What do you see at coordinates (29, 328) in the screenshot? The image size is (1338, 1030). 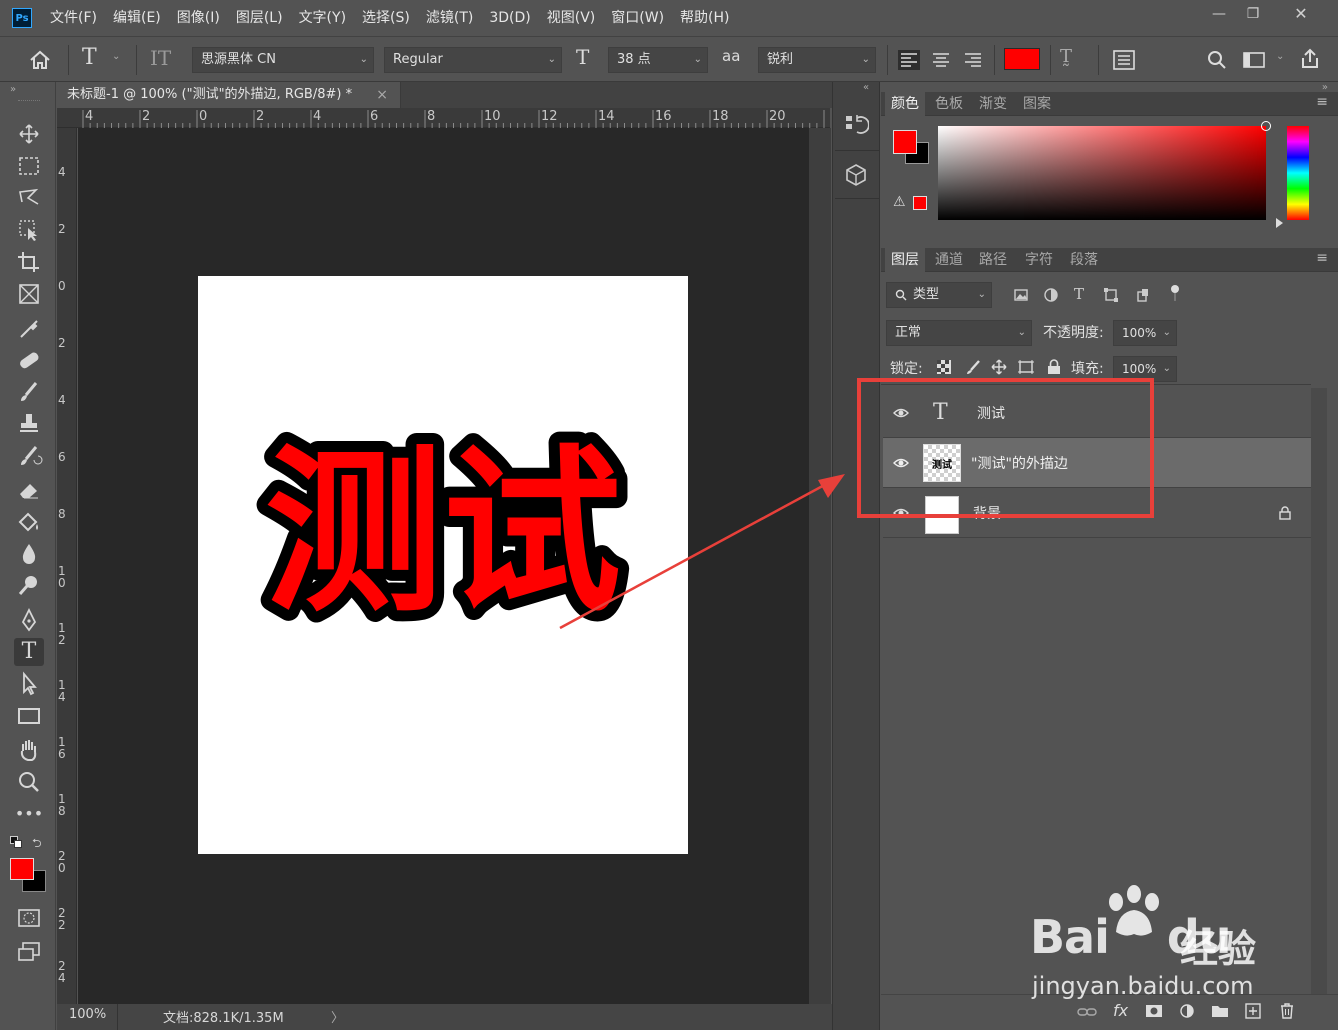 I see `eyedropper-tool-icon` at bounding box center [29, 328].